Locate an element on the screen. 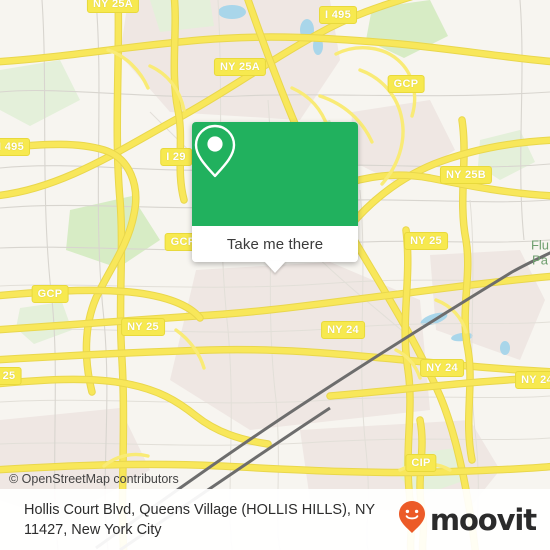 The width and height of the screenshot is (550, 550). moovit-logo: moovit is located at coordinates (467, 519).